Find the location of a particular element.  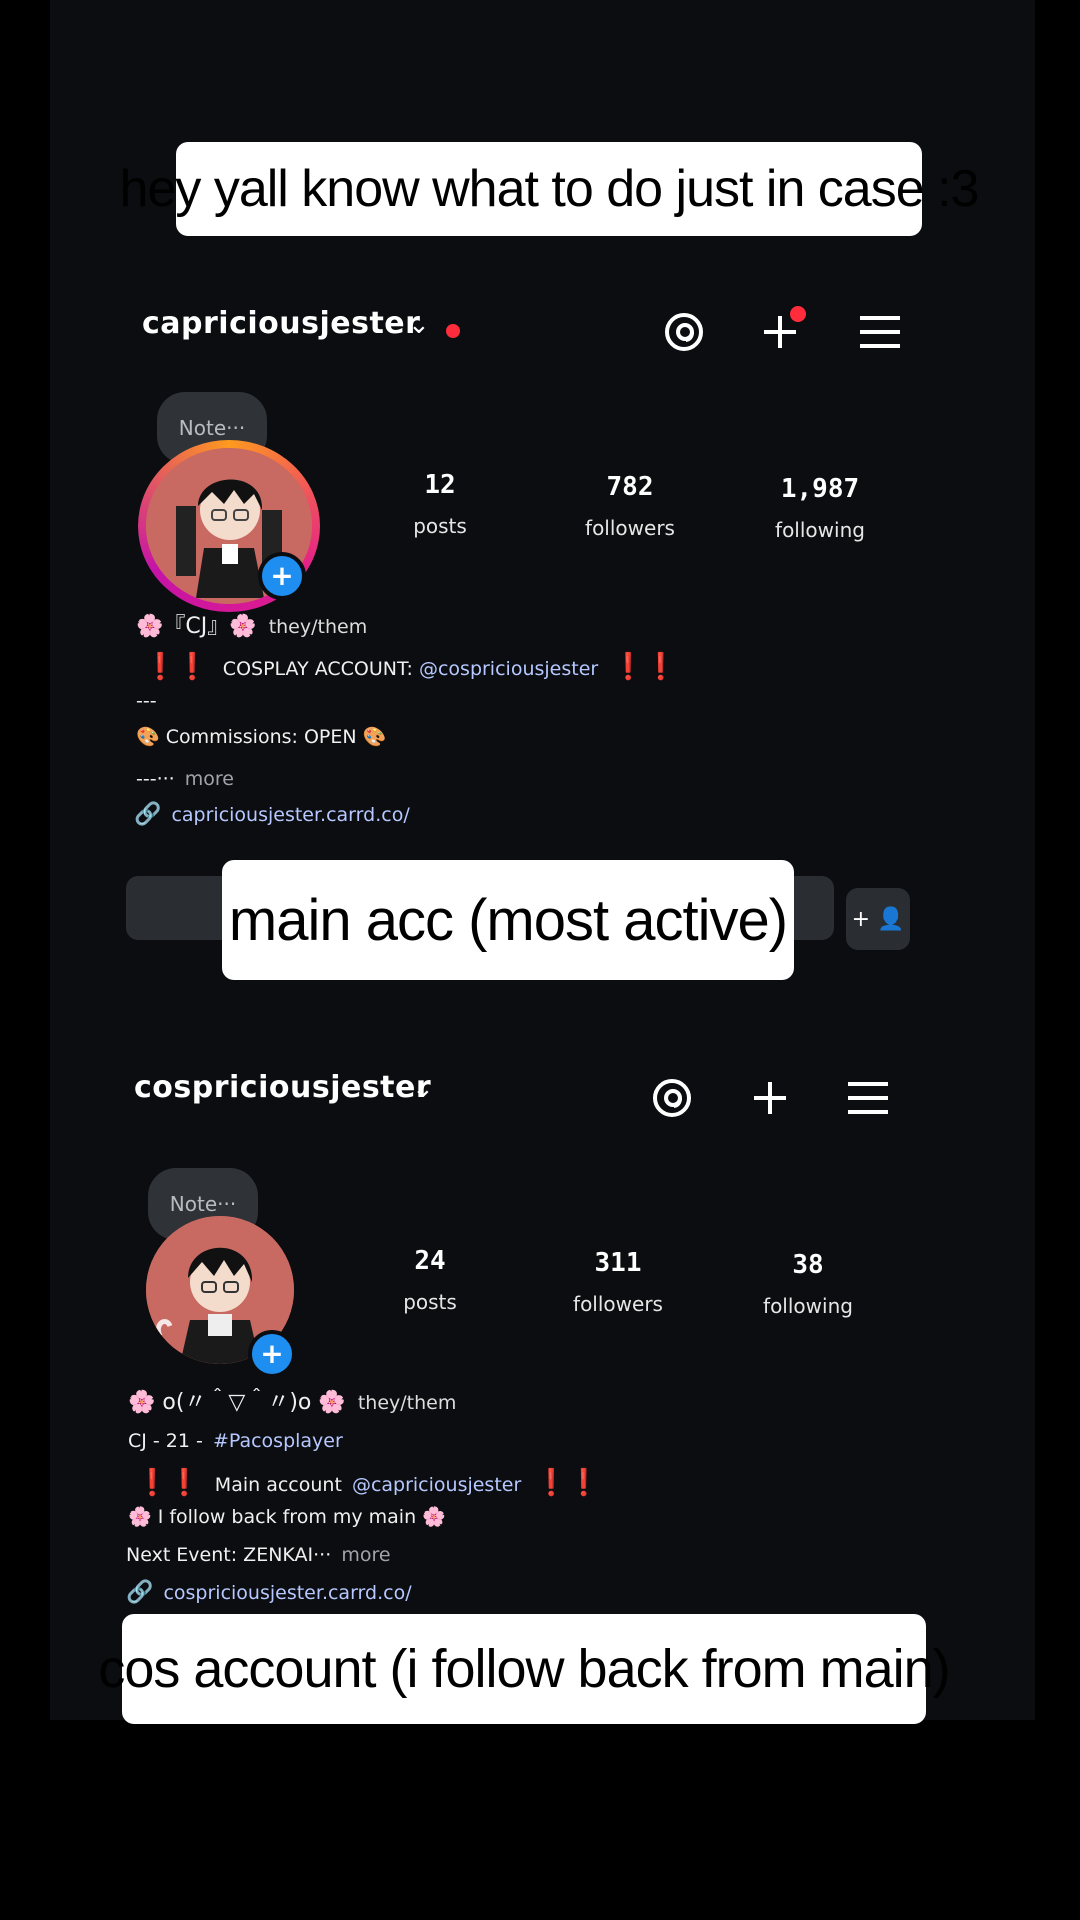

bio-line-5: ---··· more is located at coordinates (185, 779).